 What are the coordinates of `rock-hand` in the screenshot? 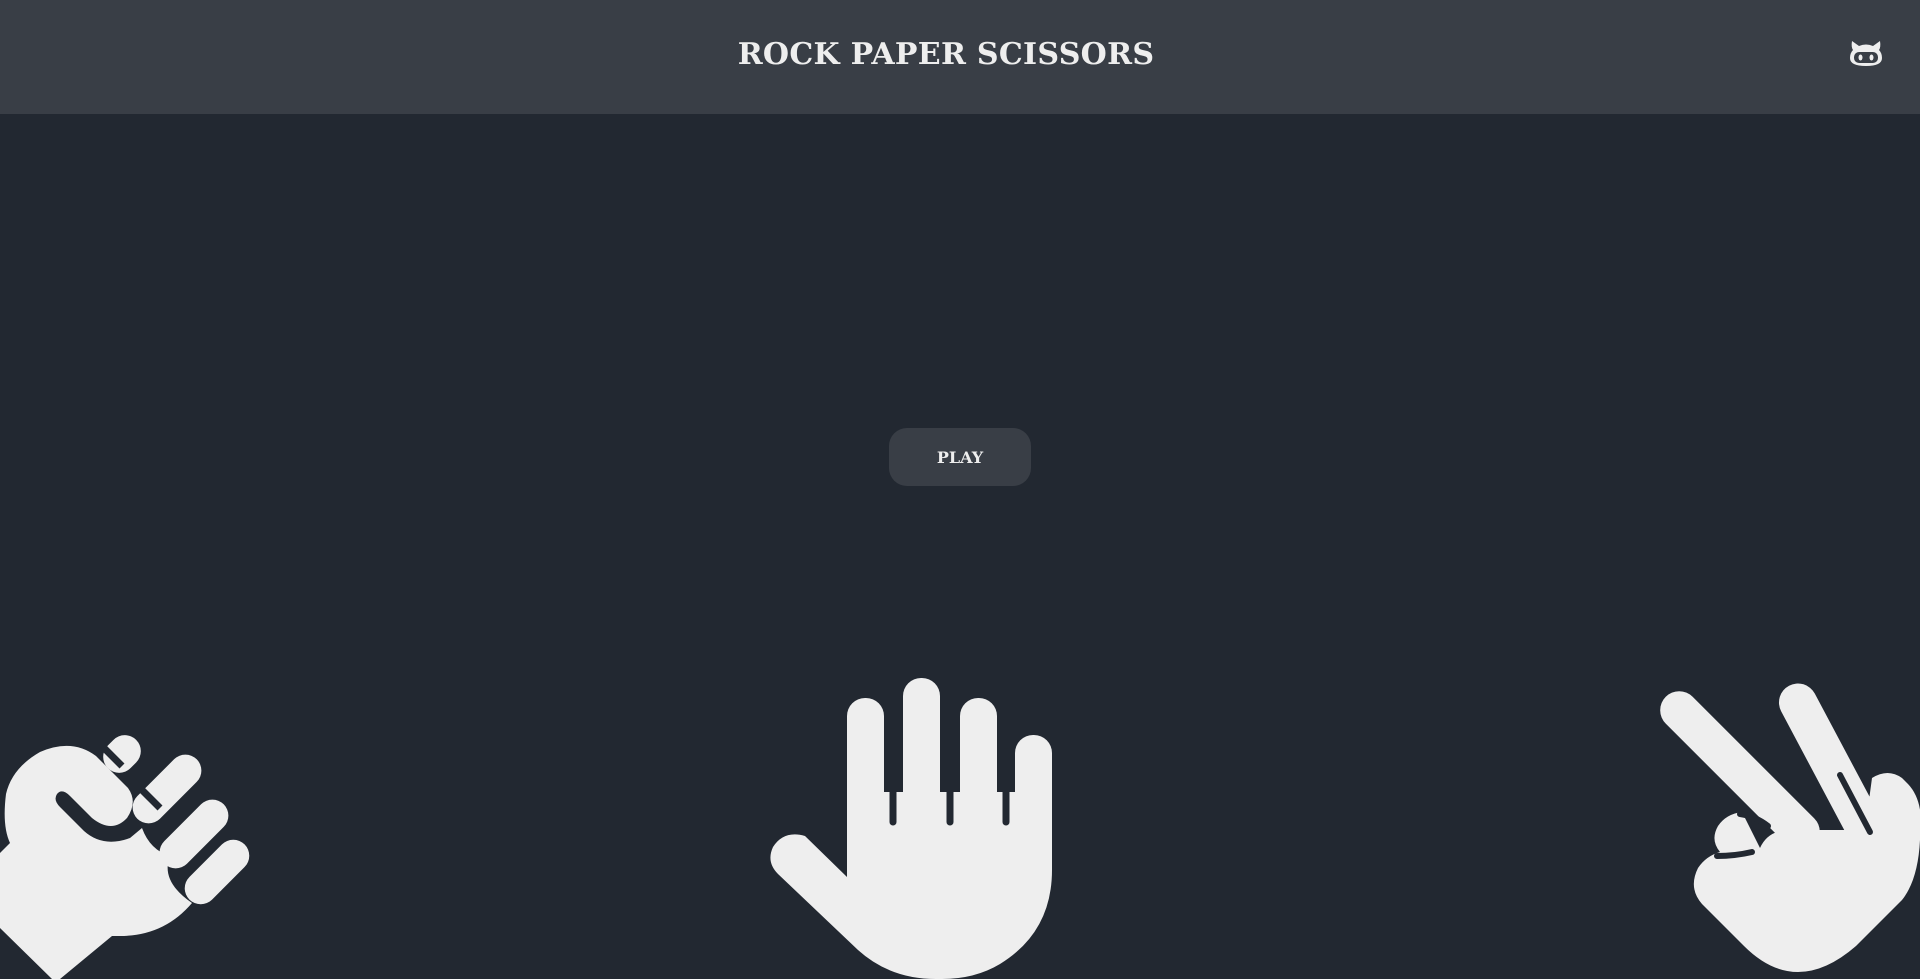 It's located at (130, 822).